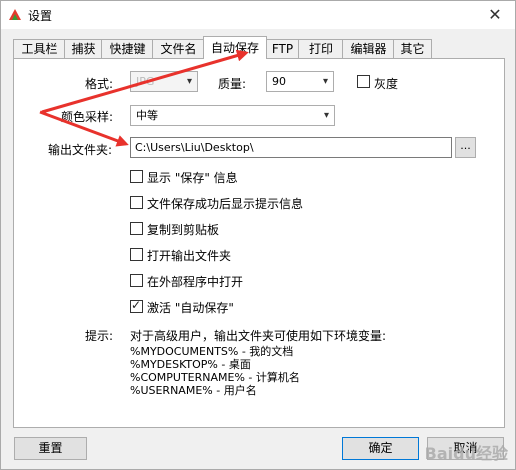  Describe the element at coordinates (99, 336) in the screenshot. I see `hint-label: 提示:` at that location.